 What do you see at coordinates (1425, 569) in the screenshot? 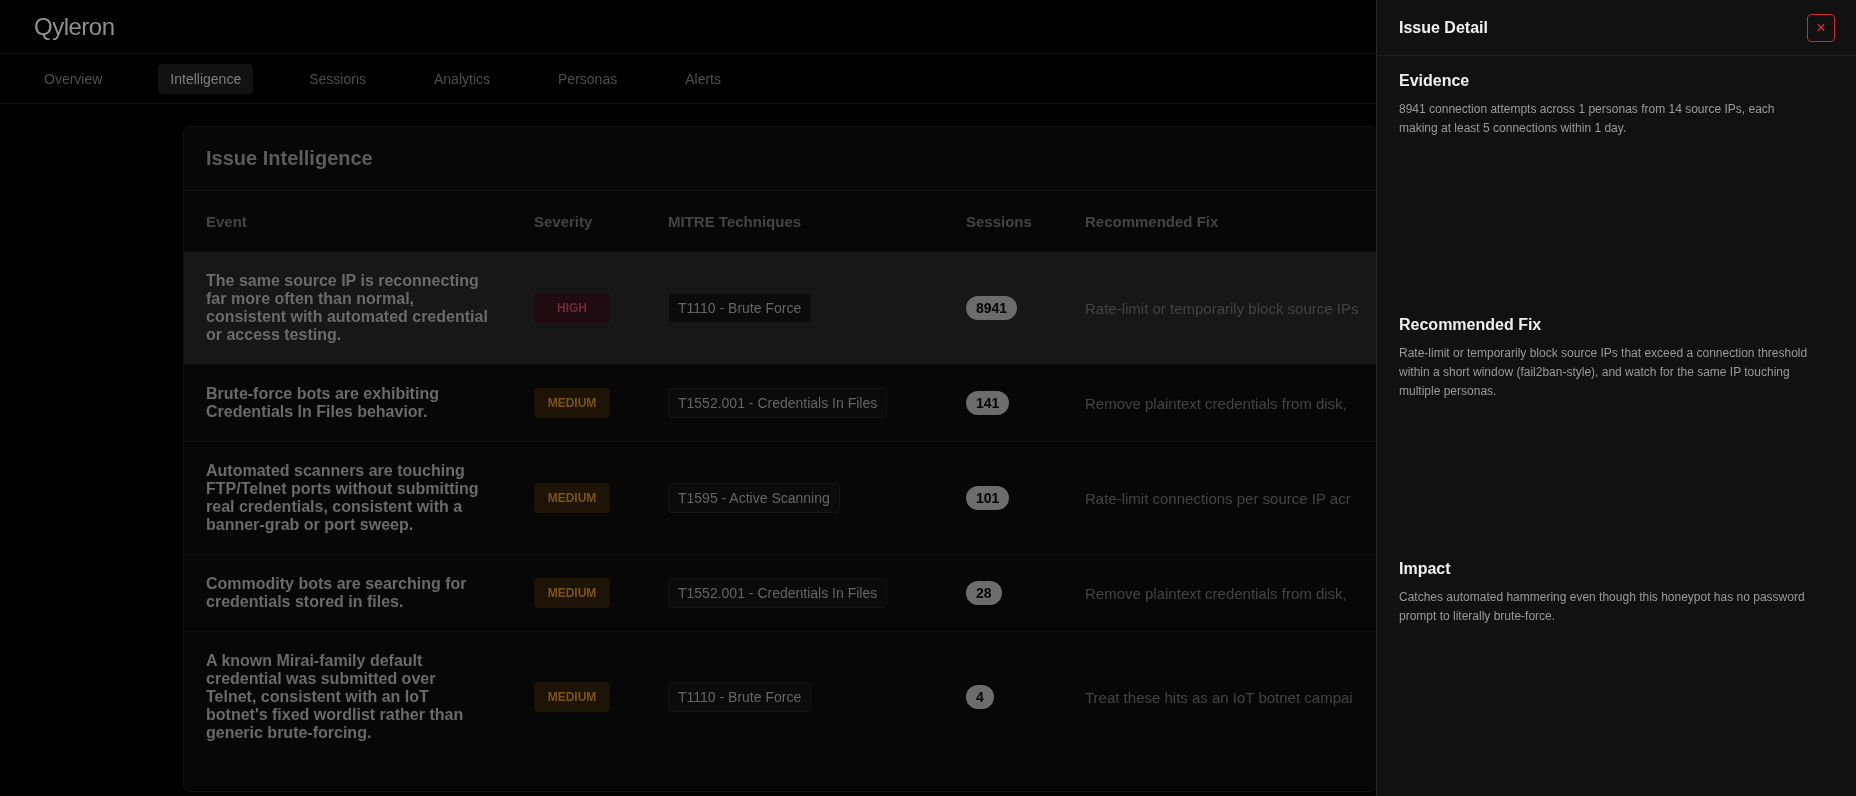
I see `section-heading: Impact` at bounding box center [1425, 569].